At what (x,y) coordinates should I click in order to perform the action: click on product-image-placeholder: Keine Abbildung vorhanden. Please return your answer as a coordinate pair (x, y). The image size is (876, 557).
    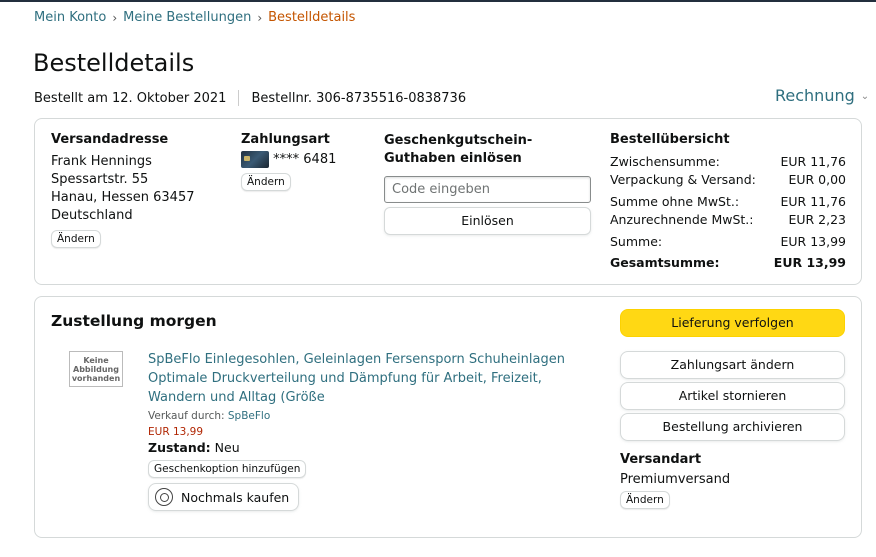
    Looking at the image, I should click on (96, 369).